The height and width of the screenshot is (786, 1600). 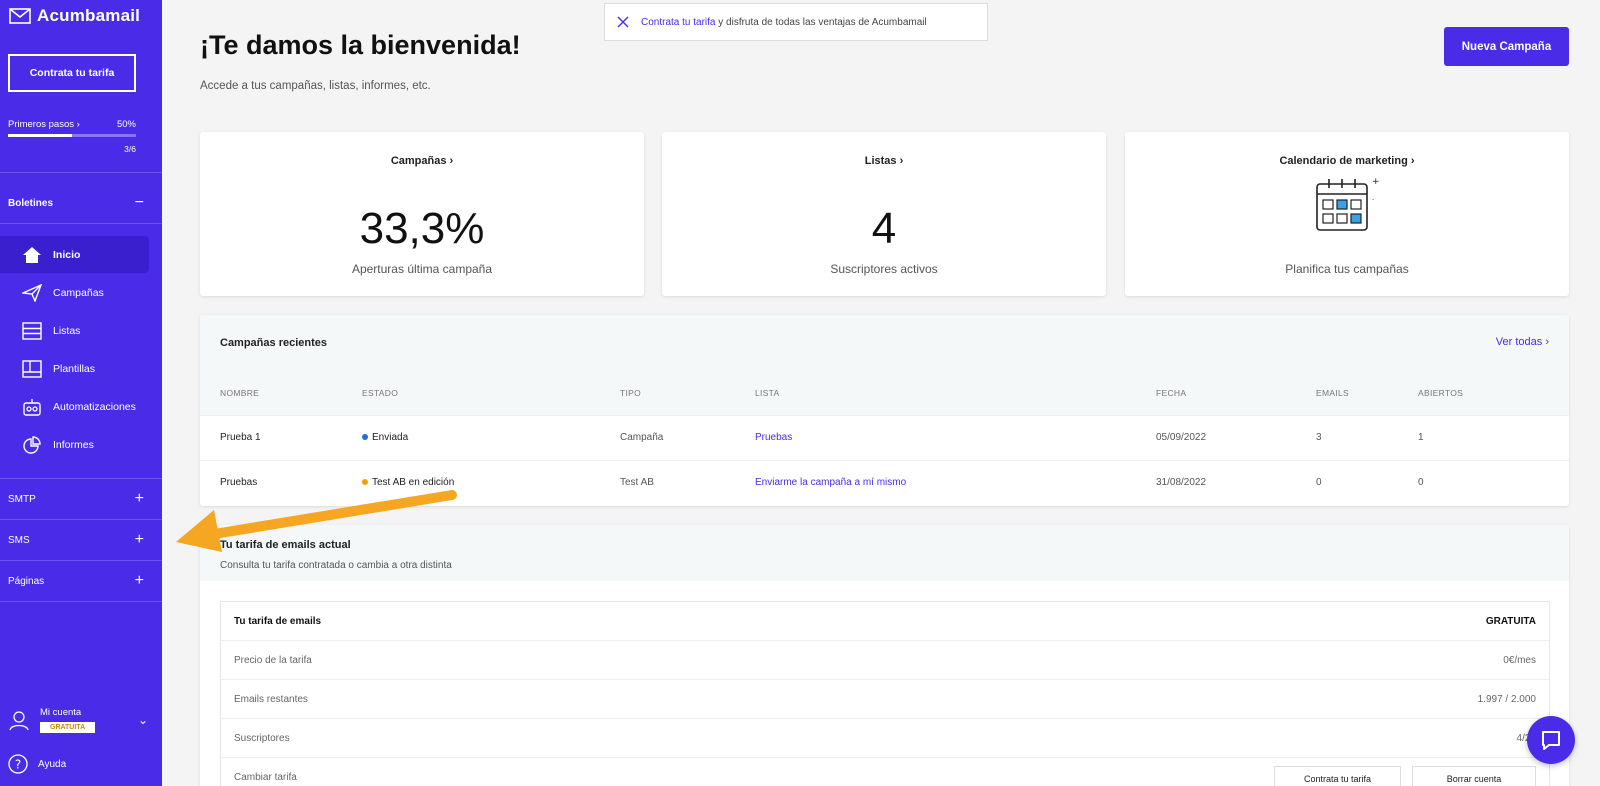 I want to click on sidebar-item-automatizaciones: Automatizaciones, so click(x=74, y=406).